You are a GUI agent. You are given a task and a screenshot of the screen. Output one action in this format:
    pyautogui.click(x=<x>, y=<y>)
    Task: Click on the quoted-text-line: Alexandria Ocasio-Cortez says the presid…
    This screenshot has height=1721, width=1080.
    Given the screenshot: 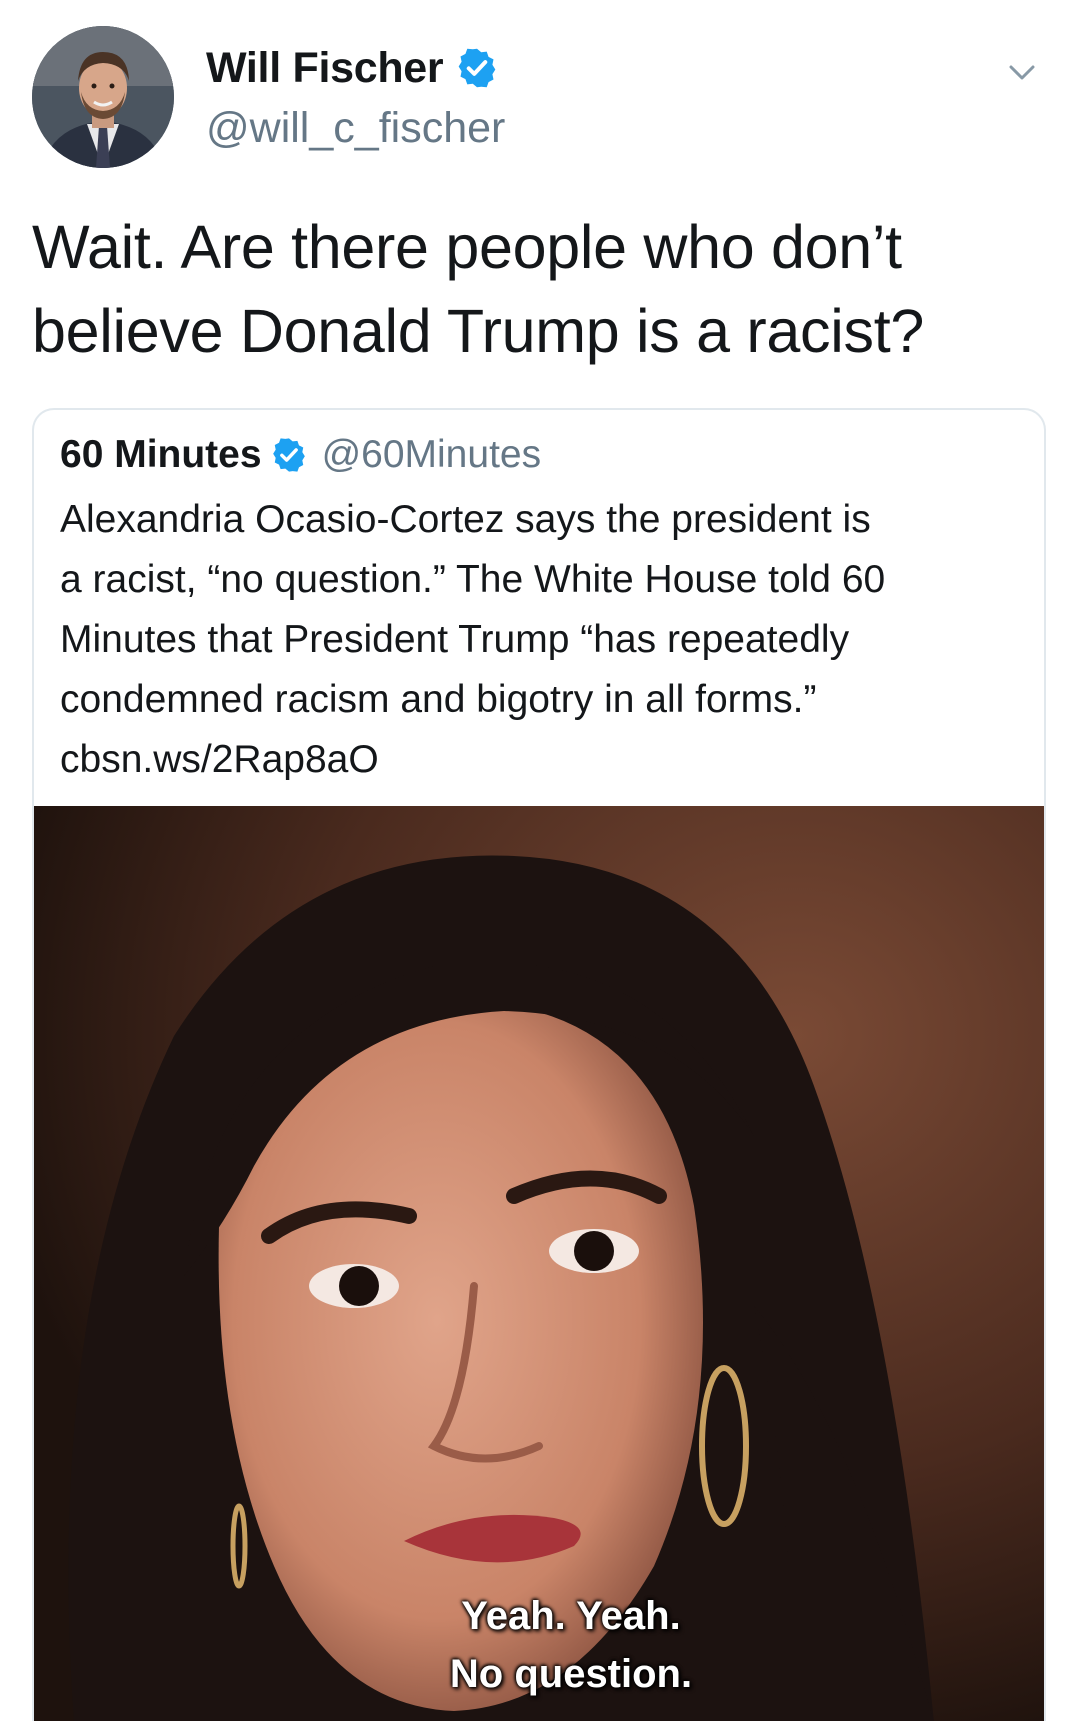 What is the action you would take?
    pyautogui.click(x=465, y=519)
    